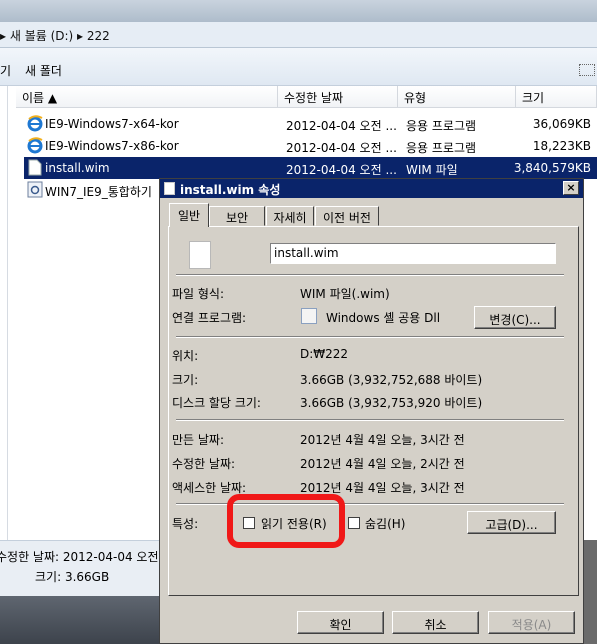 The image size is (597, 644). I want to click on size-value: 3.66GB (3,932,752,688 바이트), so click(391, 380).